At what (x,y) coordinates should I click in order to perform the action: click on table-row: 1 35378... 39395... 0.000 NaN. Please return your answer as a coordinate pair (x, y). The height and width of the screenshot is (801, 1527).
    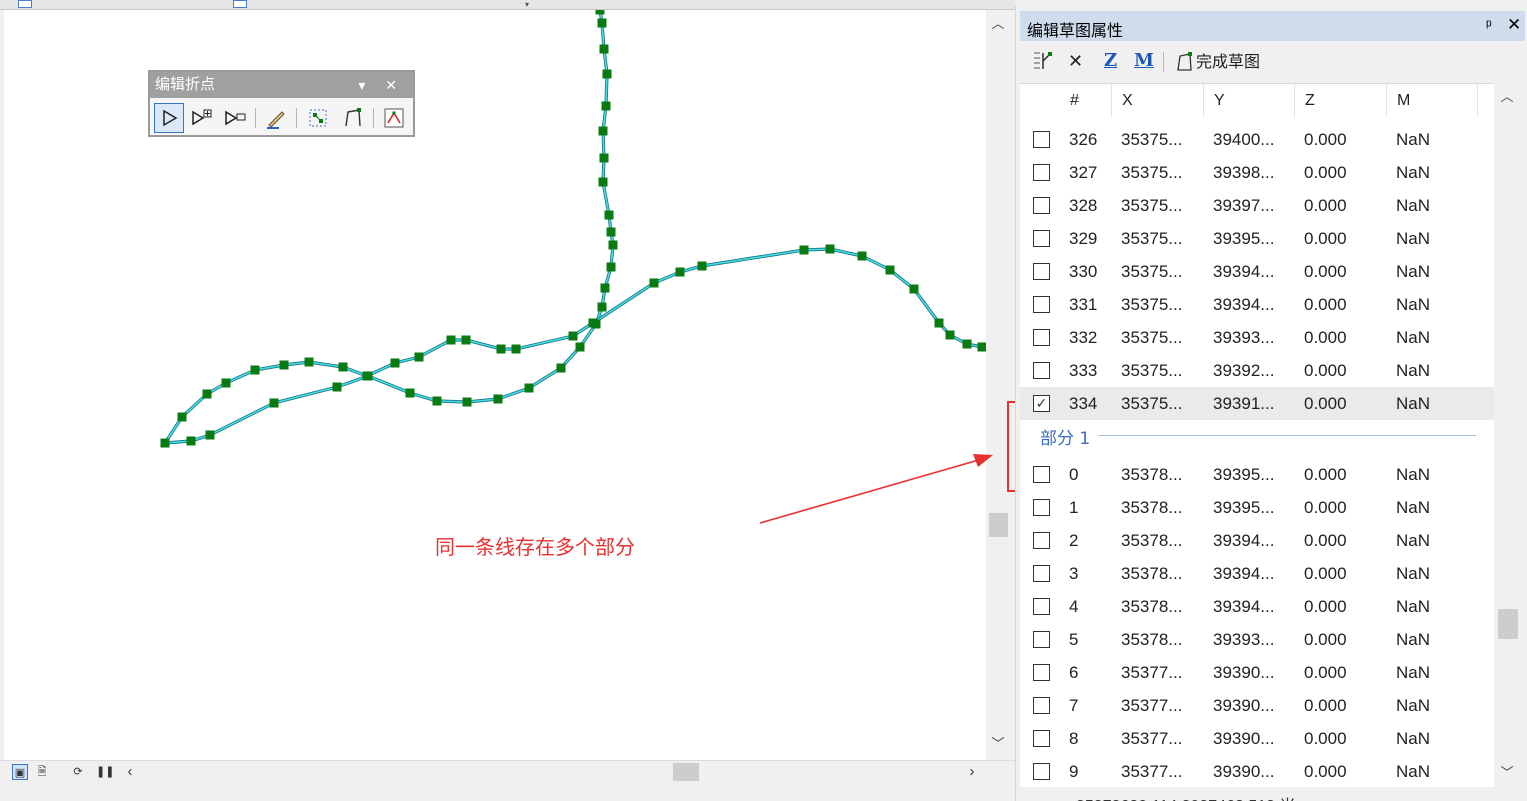
    Looking at the image, I should click on (1257, 507).